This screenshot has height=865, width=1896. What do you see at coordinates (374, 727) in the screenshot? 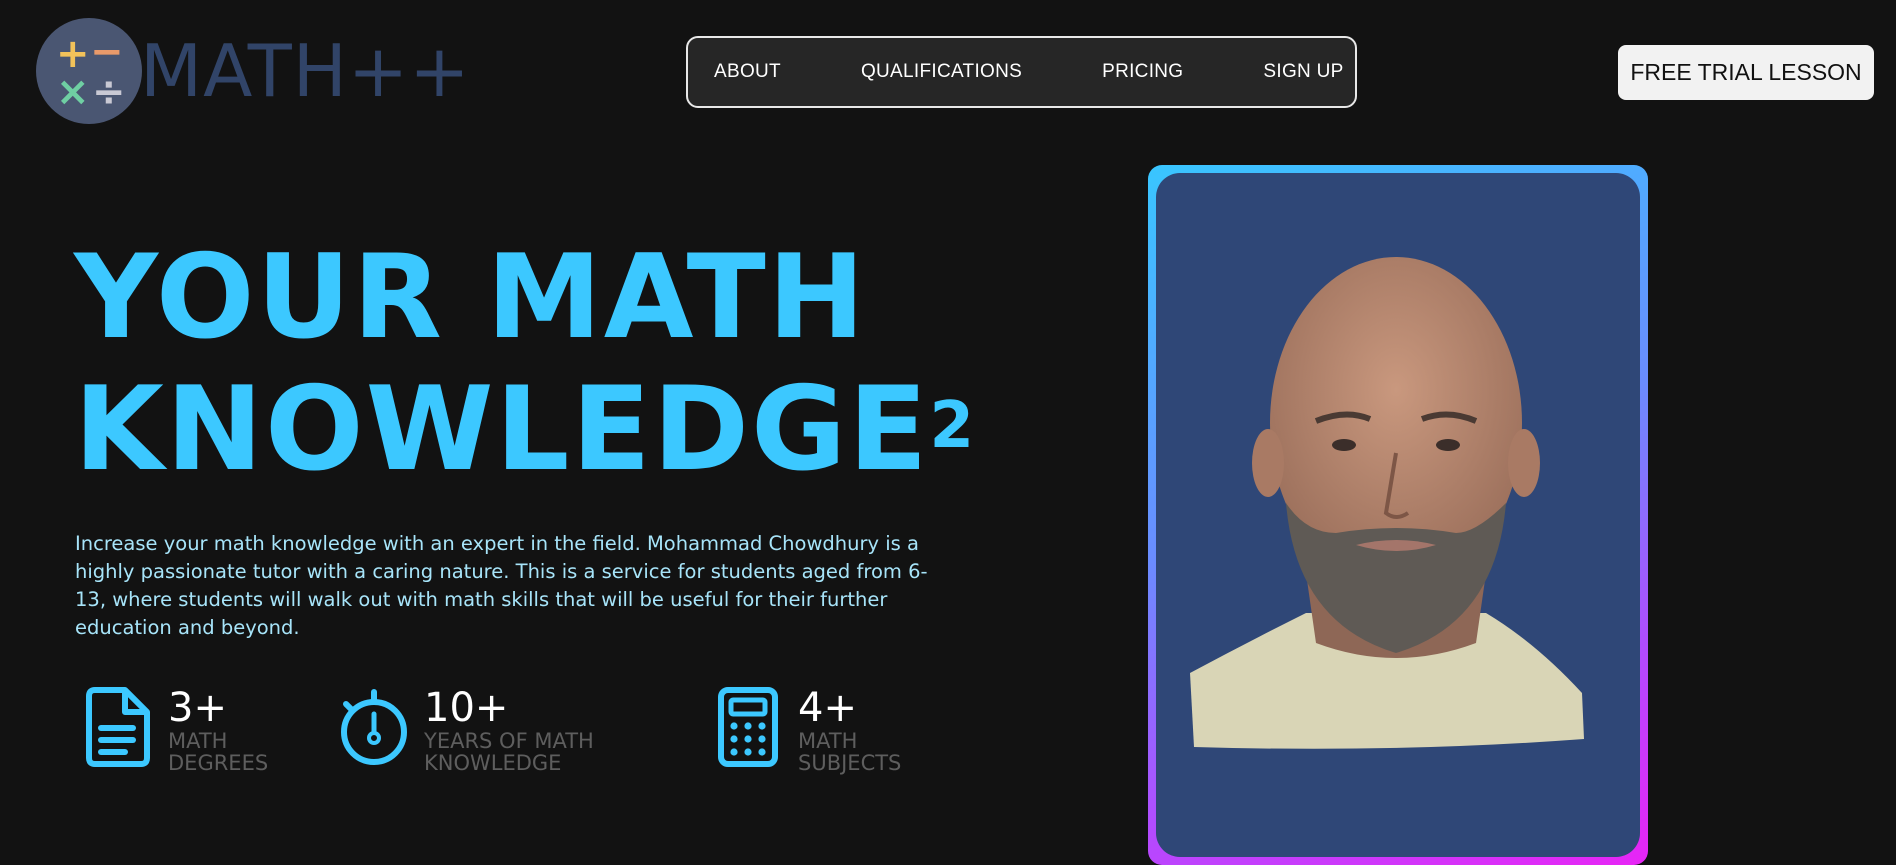
I see `stopwatch-icon` at bounding box center [374, 727].